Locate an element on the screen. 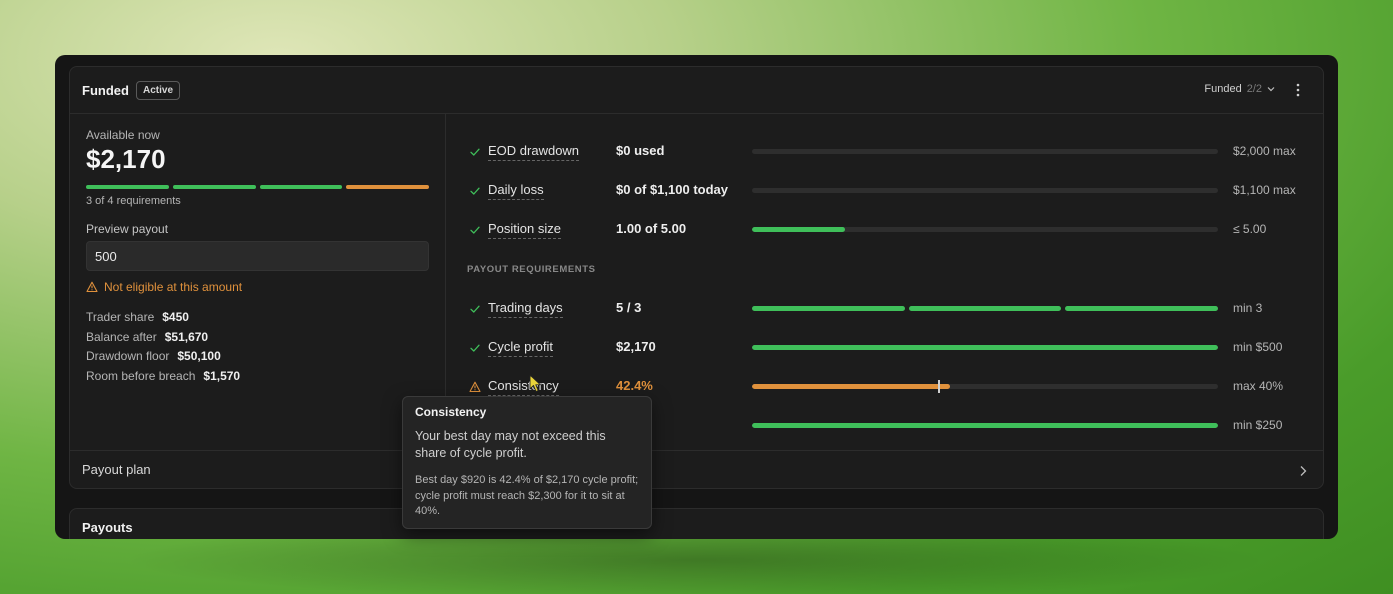 The image size is (1393, 594). rule-row: Position size 1.00 of 5.00 ≤ 5.00 is located at coordinates (885, 231).